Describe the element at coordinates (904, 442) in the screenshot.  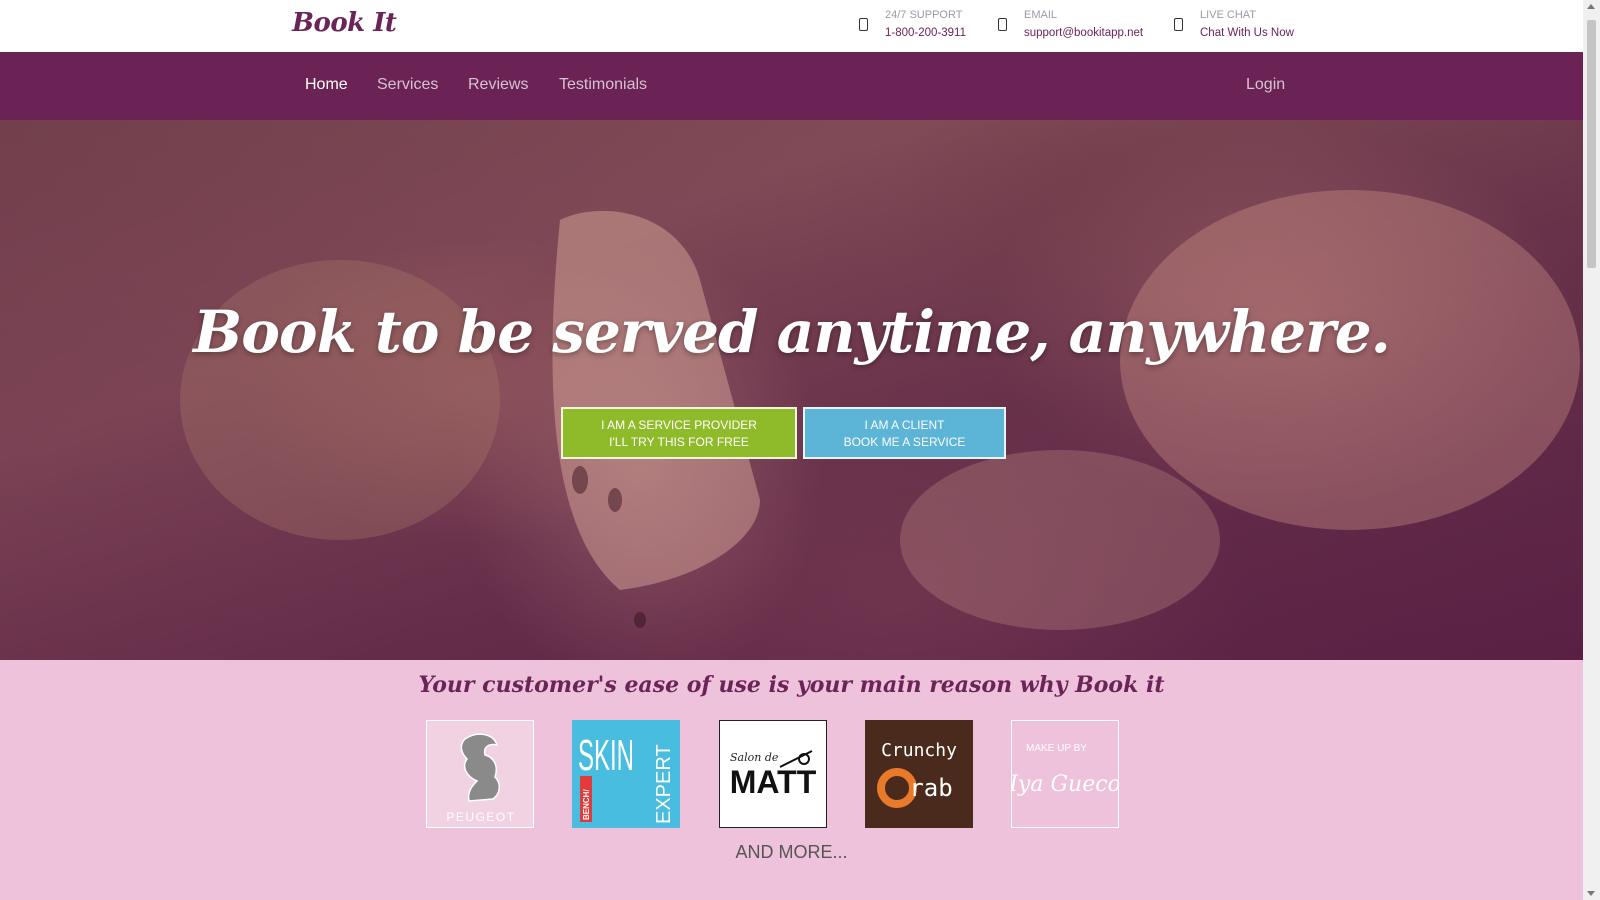
I see `client-button-line2: BOOK ME A SERVICE` at that location.